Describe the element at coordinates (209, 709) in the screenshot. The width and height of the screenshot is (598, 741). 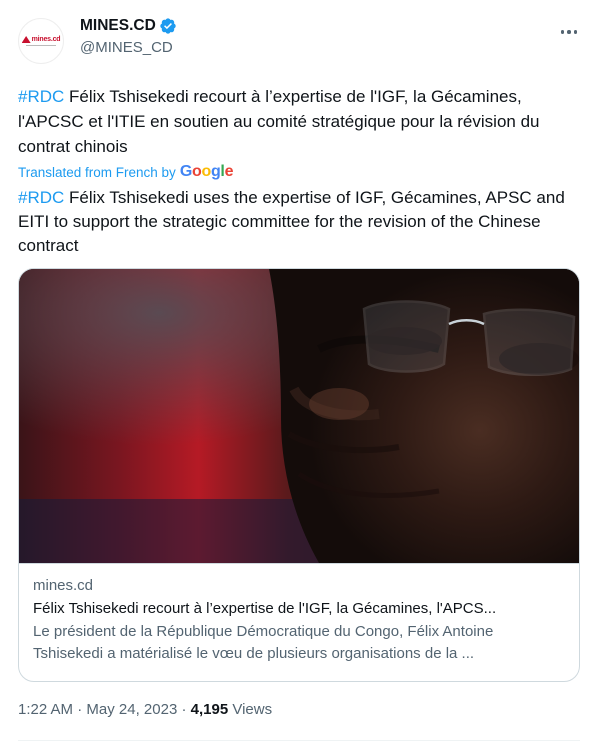
I see `views-count: 4,195` at that location.